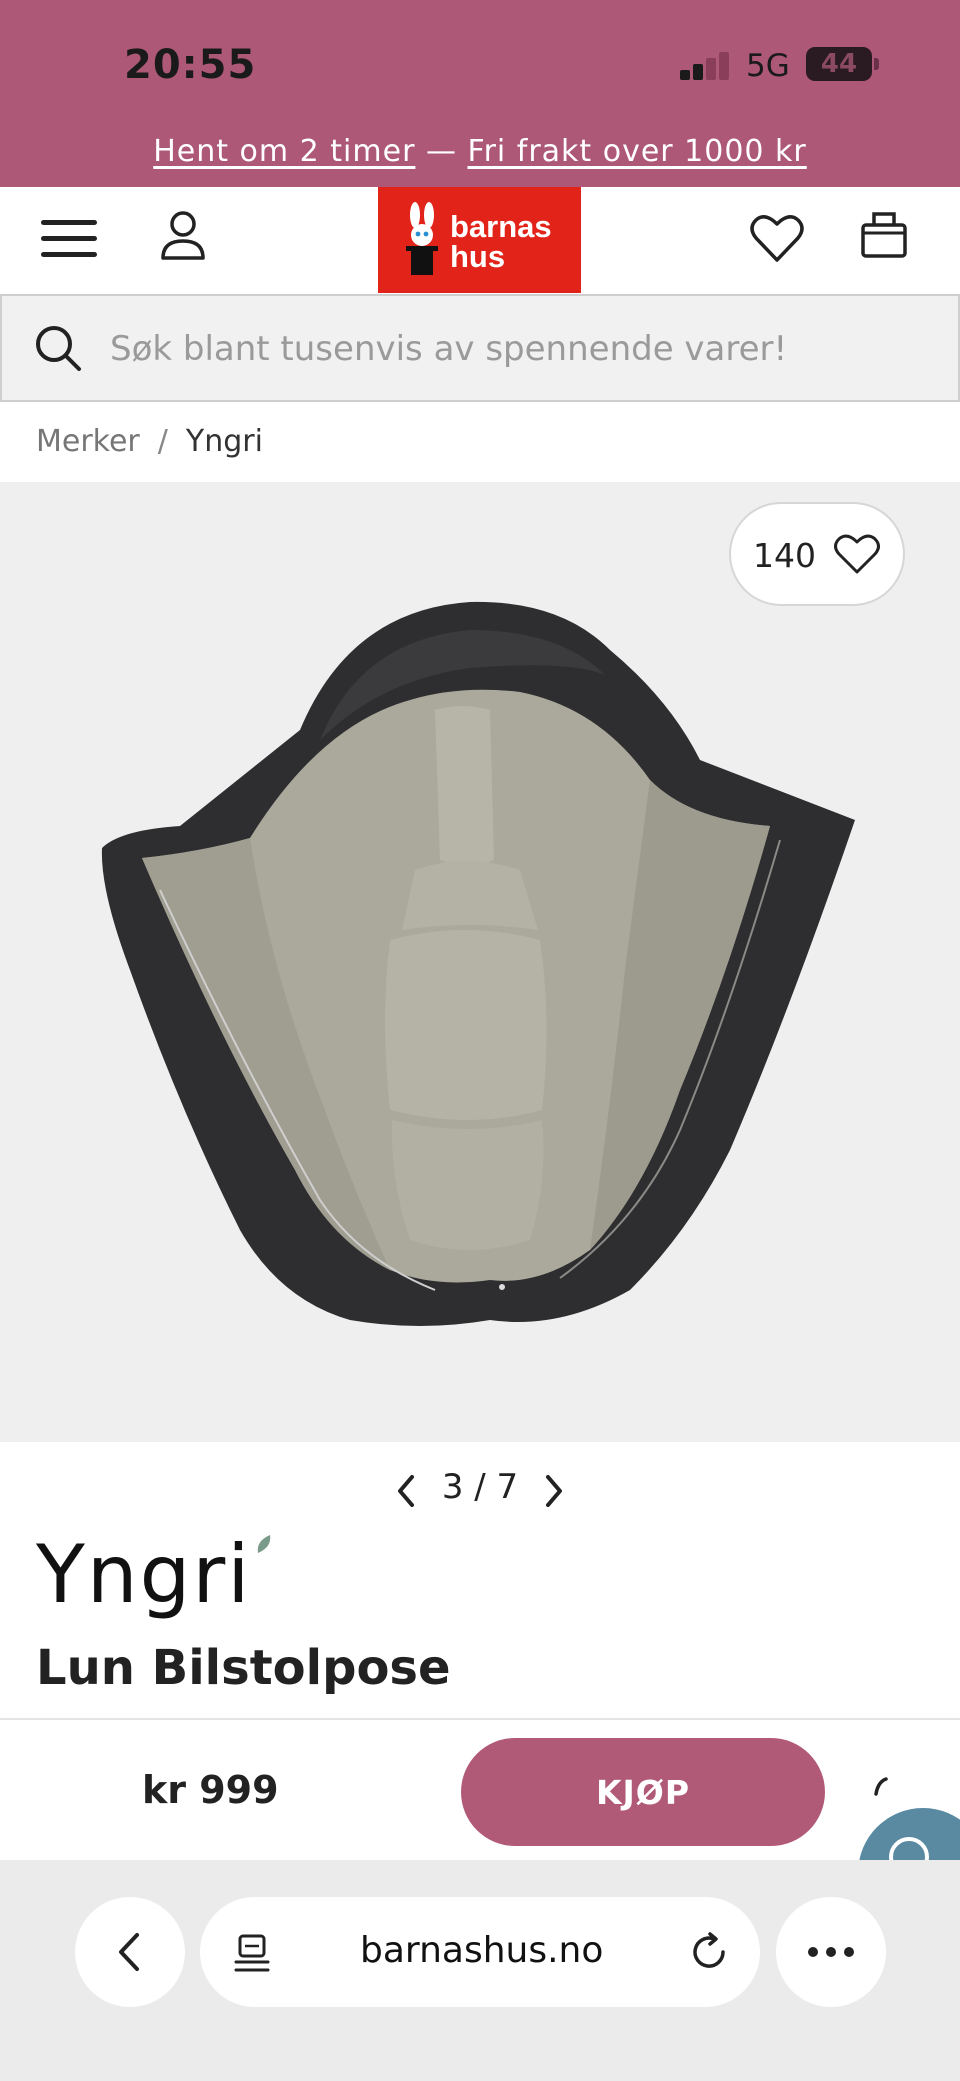 The image size is (960, 2081). I want to click on user-icon, so click(183, 235).